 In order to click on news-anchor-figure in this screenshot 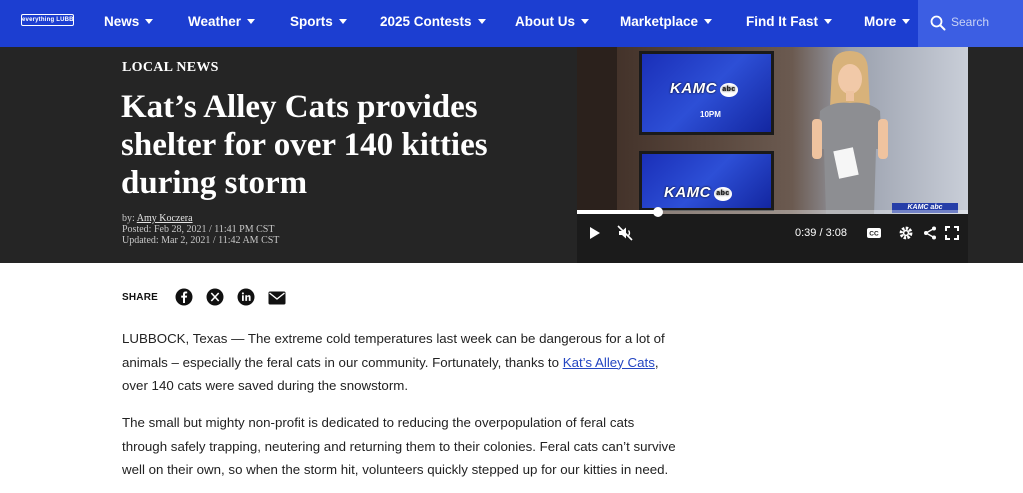, I will do `click(850, 132)`.